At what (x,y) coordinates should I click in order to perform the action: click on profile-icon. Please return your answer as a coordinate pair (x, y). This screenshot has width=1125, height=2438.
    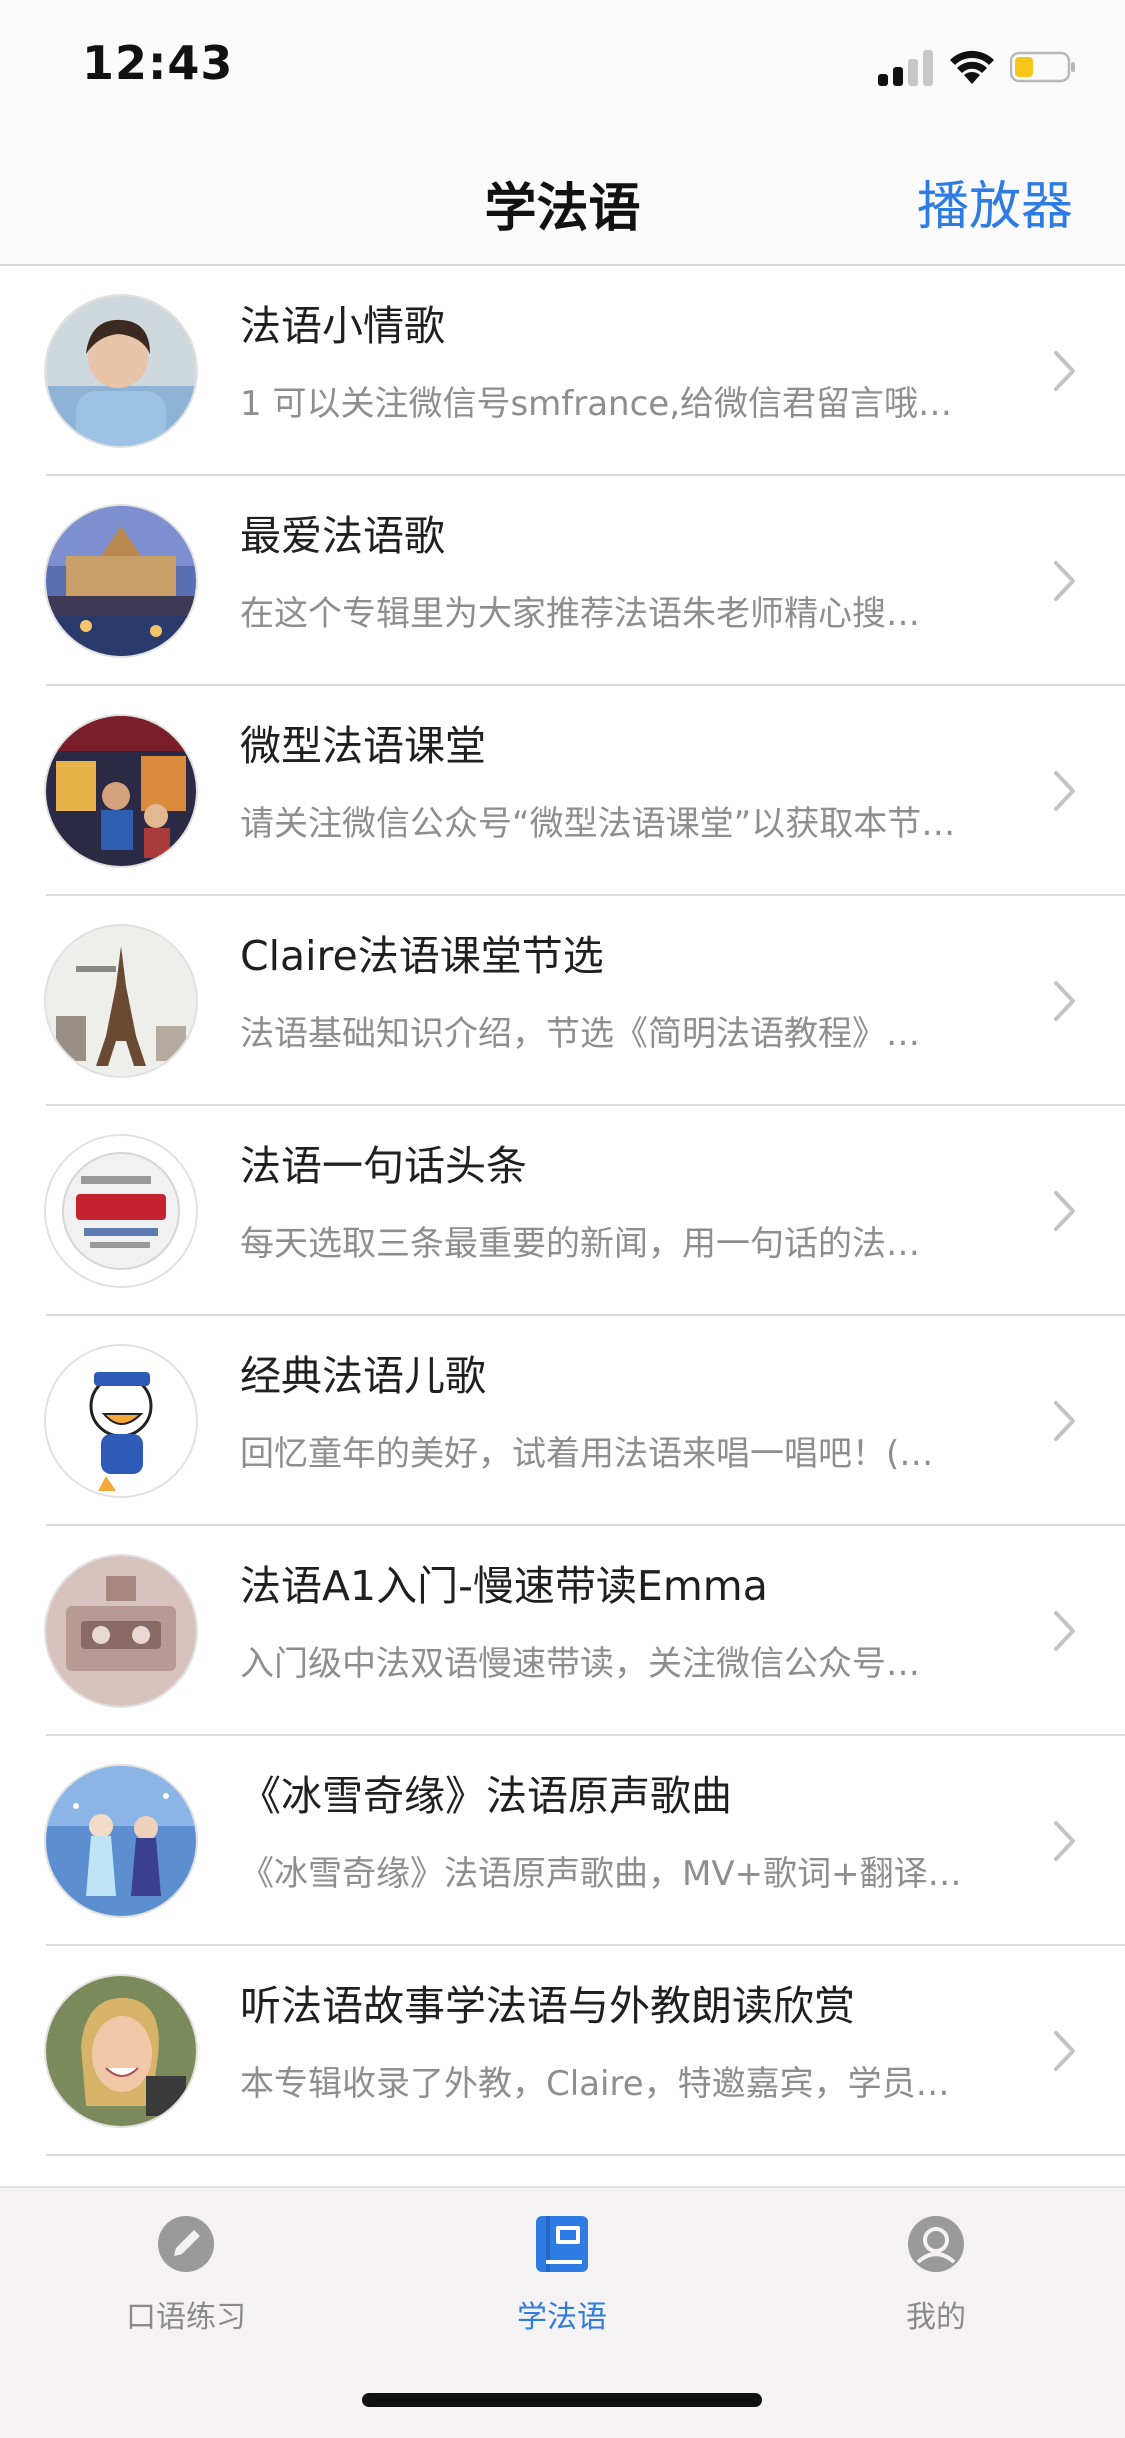
    Looking at the image, I should click on (936, 2244).